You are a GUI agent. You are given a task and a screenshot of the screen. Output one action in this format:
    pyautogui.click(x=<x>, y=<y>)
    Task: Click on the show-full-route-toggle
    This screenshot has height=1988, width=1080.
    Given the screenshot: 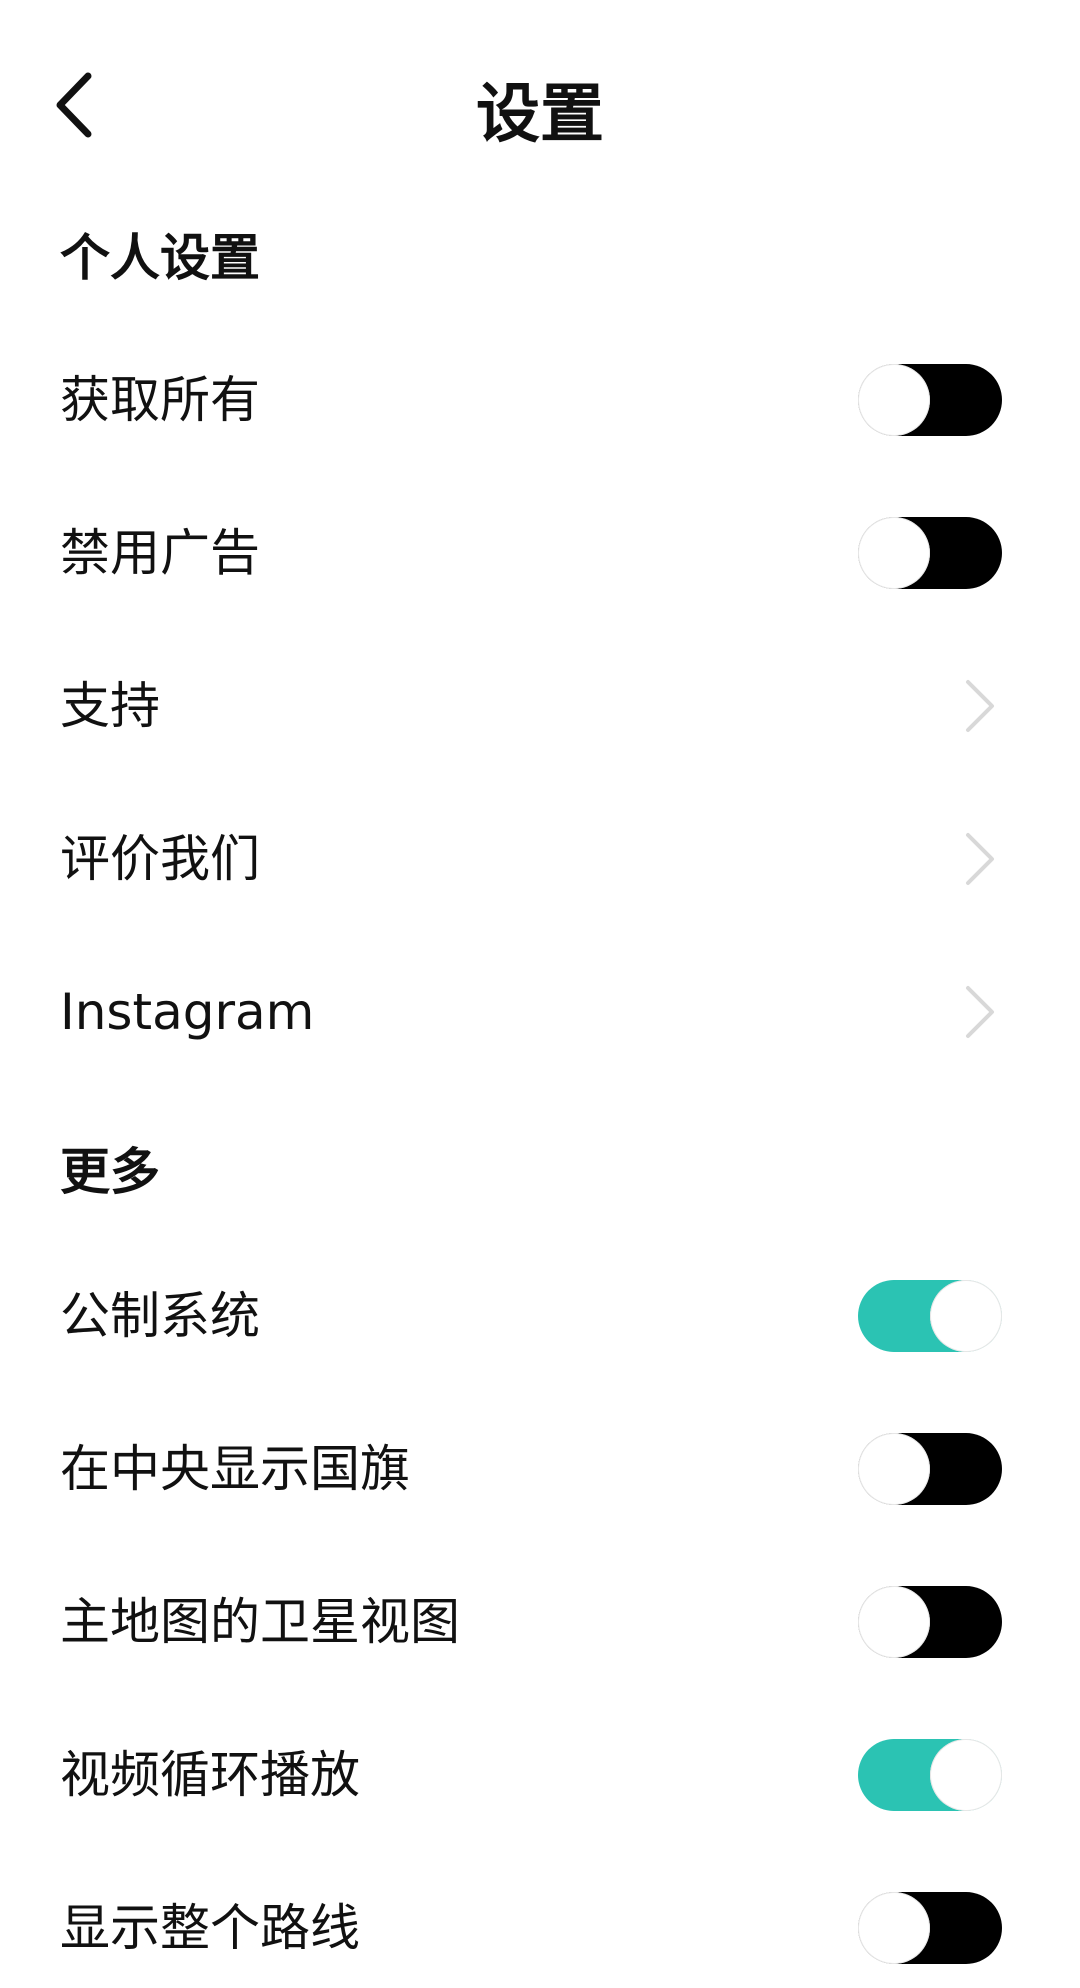 What is the action you would take?
    pyautogui.click(x=930, y=1928)
    